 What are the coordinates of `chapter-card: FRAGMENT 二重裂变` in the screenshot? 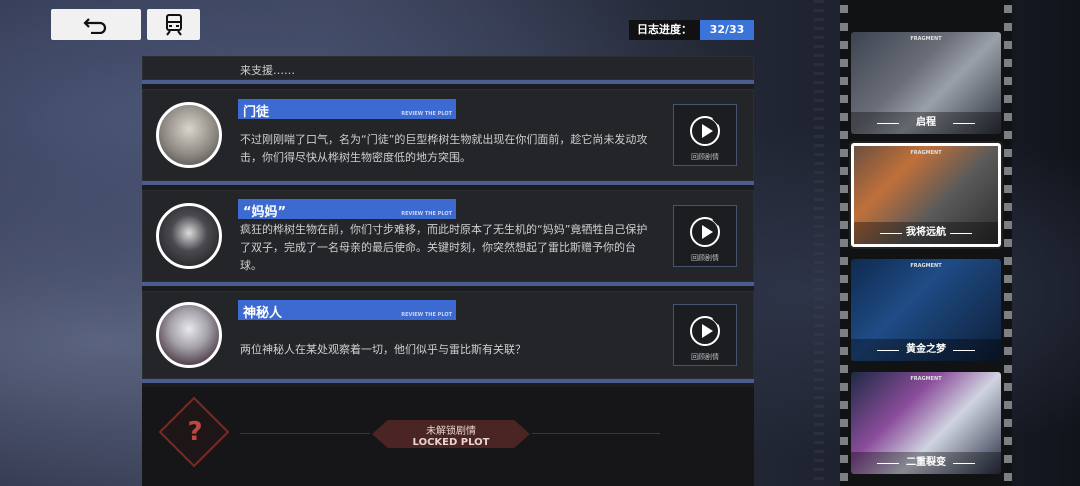 It's located at (926, 423).